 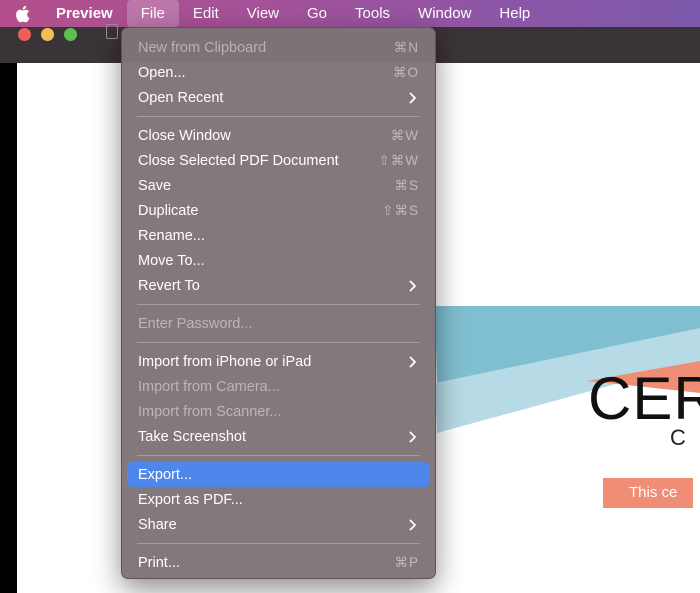 I want to click on menu-item-close-selected-pdf-document: Close Selected PDF Document ⇧⌘W, so click(x=278, y=160).